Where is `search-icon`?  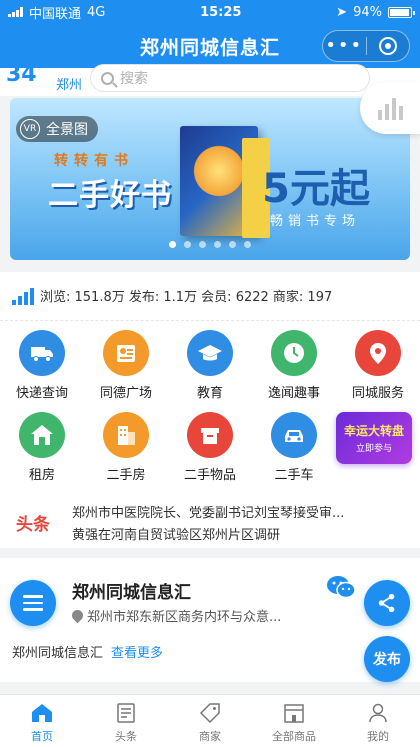
search-icon is located at coordinates (107, 78).